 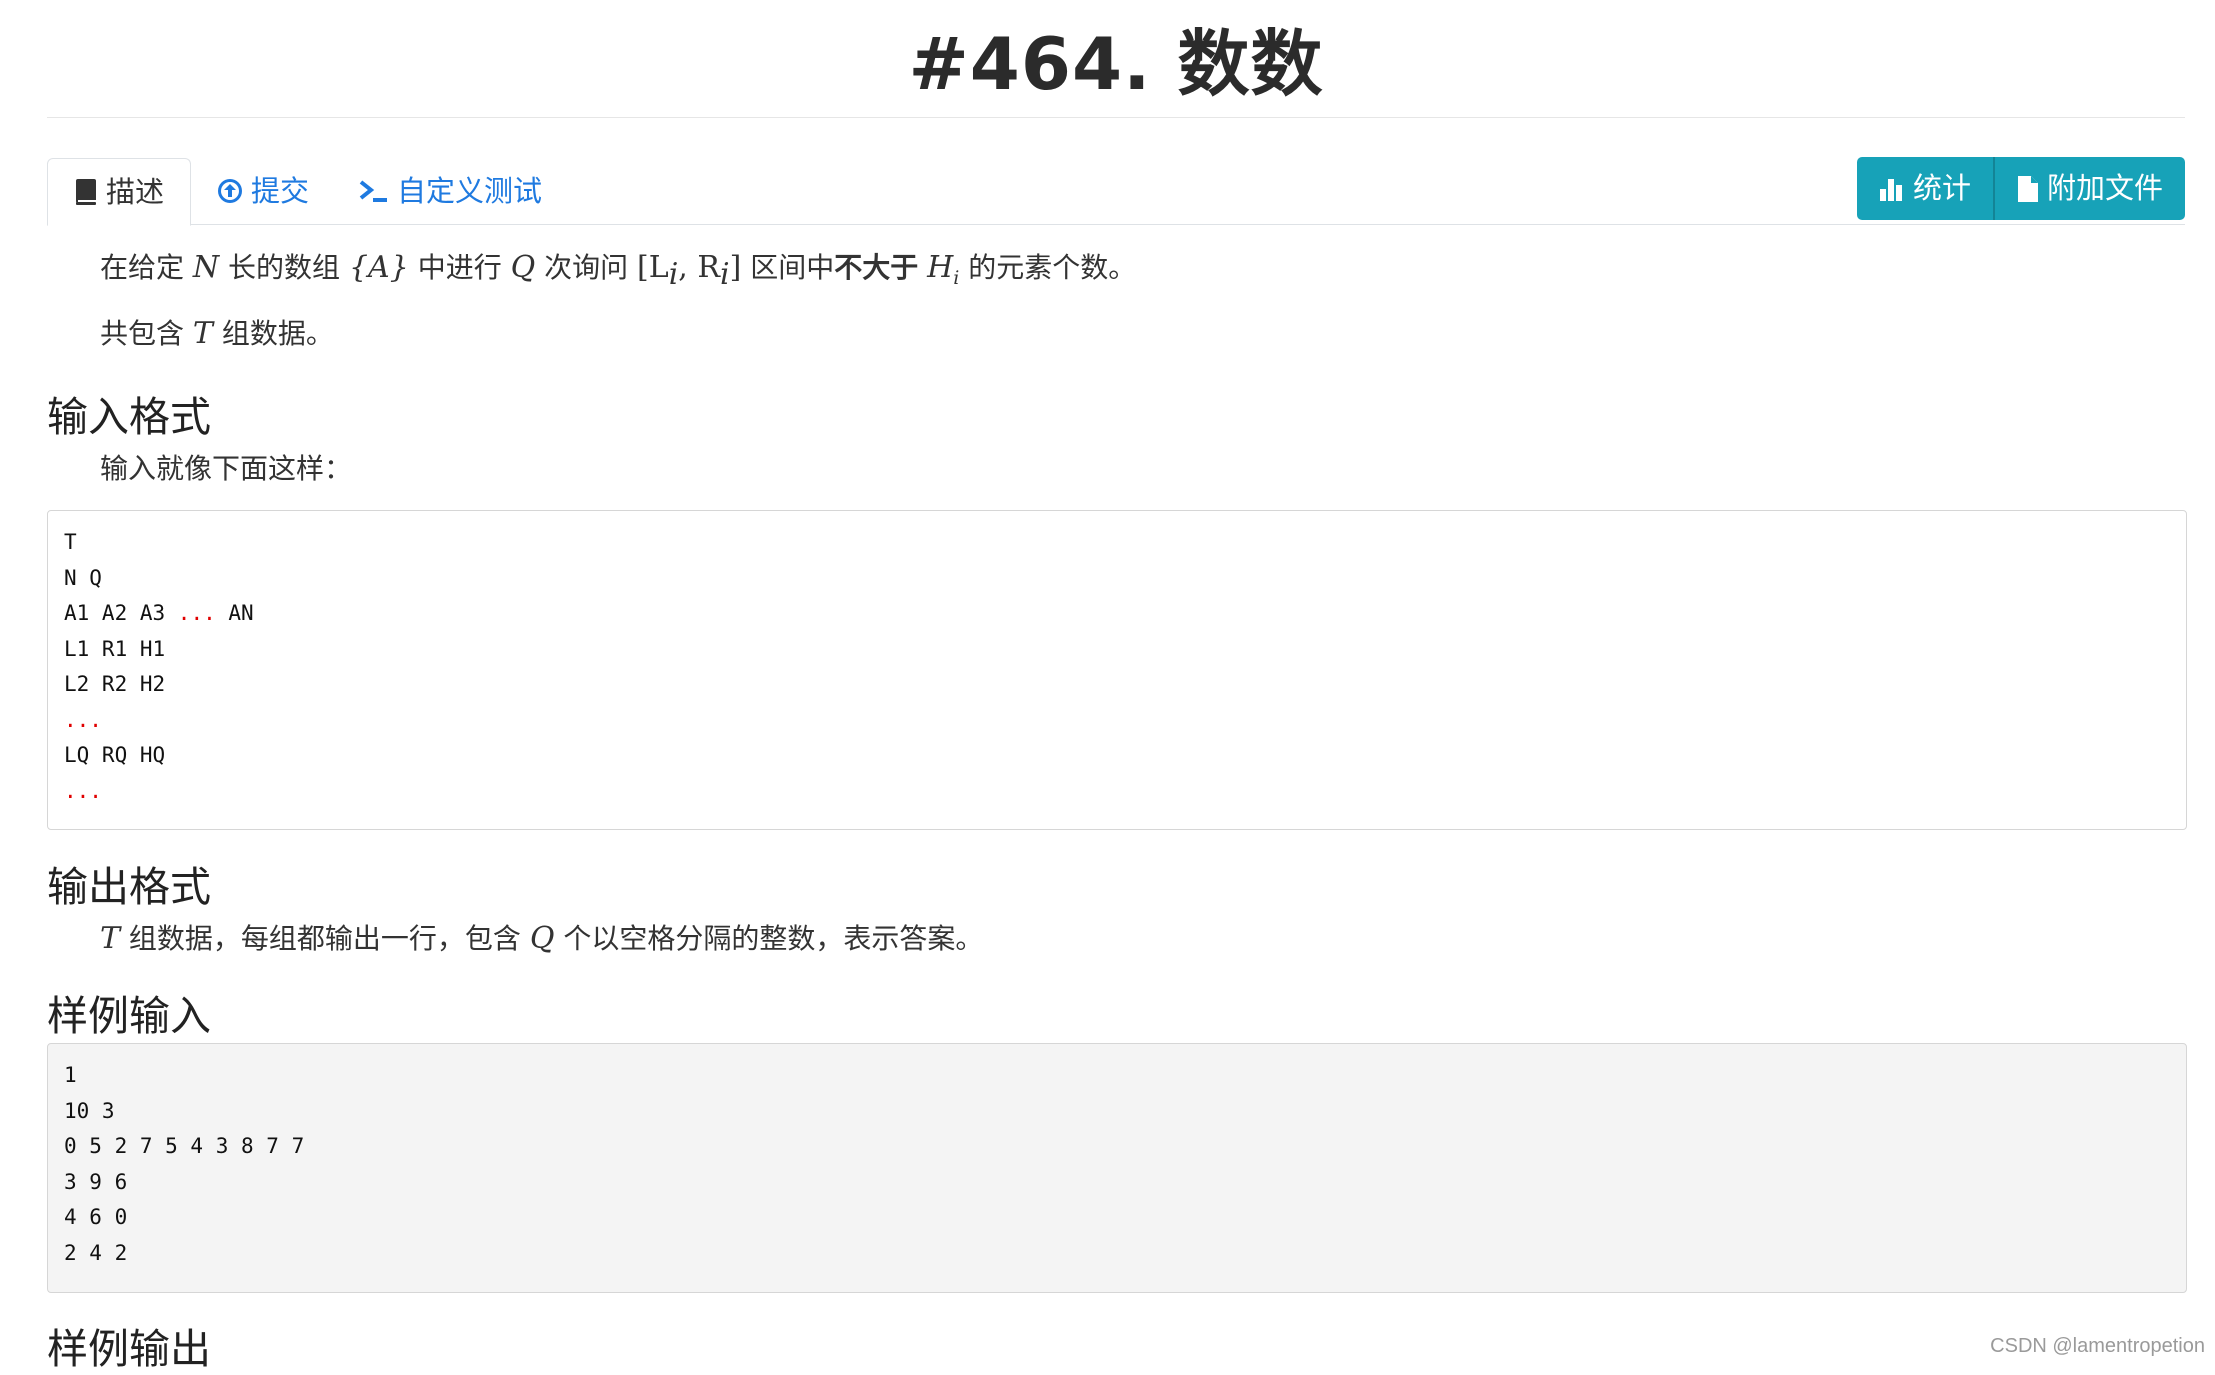 What do you see at coordinates (699, 267) in the screenshot?
I see `math-part: , R` at bounding box center [699, 267].